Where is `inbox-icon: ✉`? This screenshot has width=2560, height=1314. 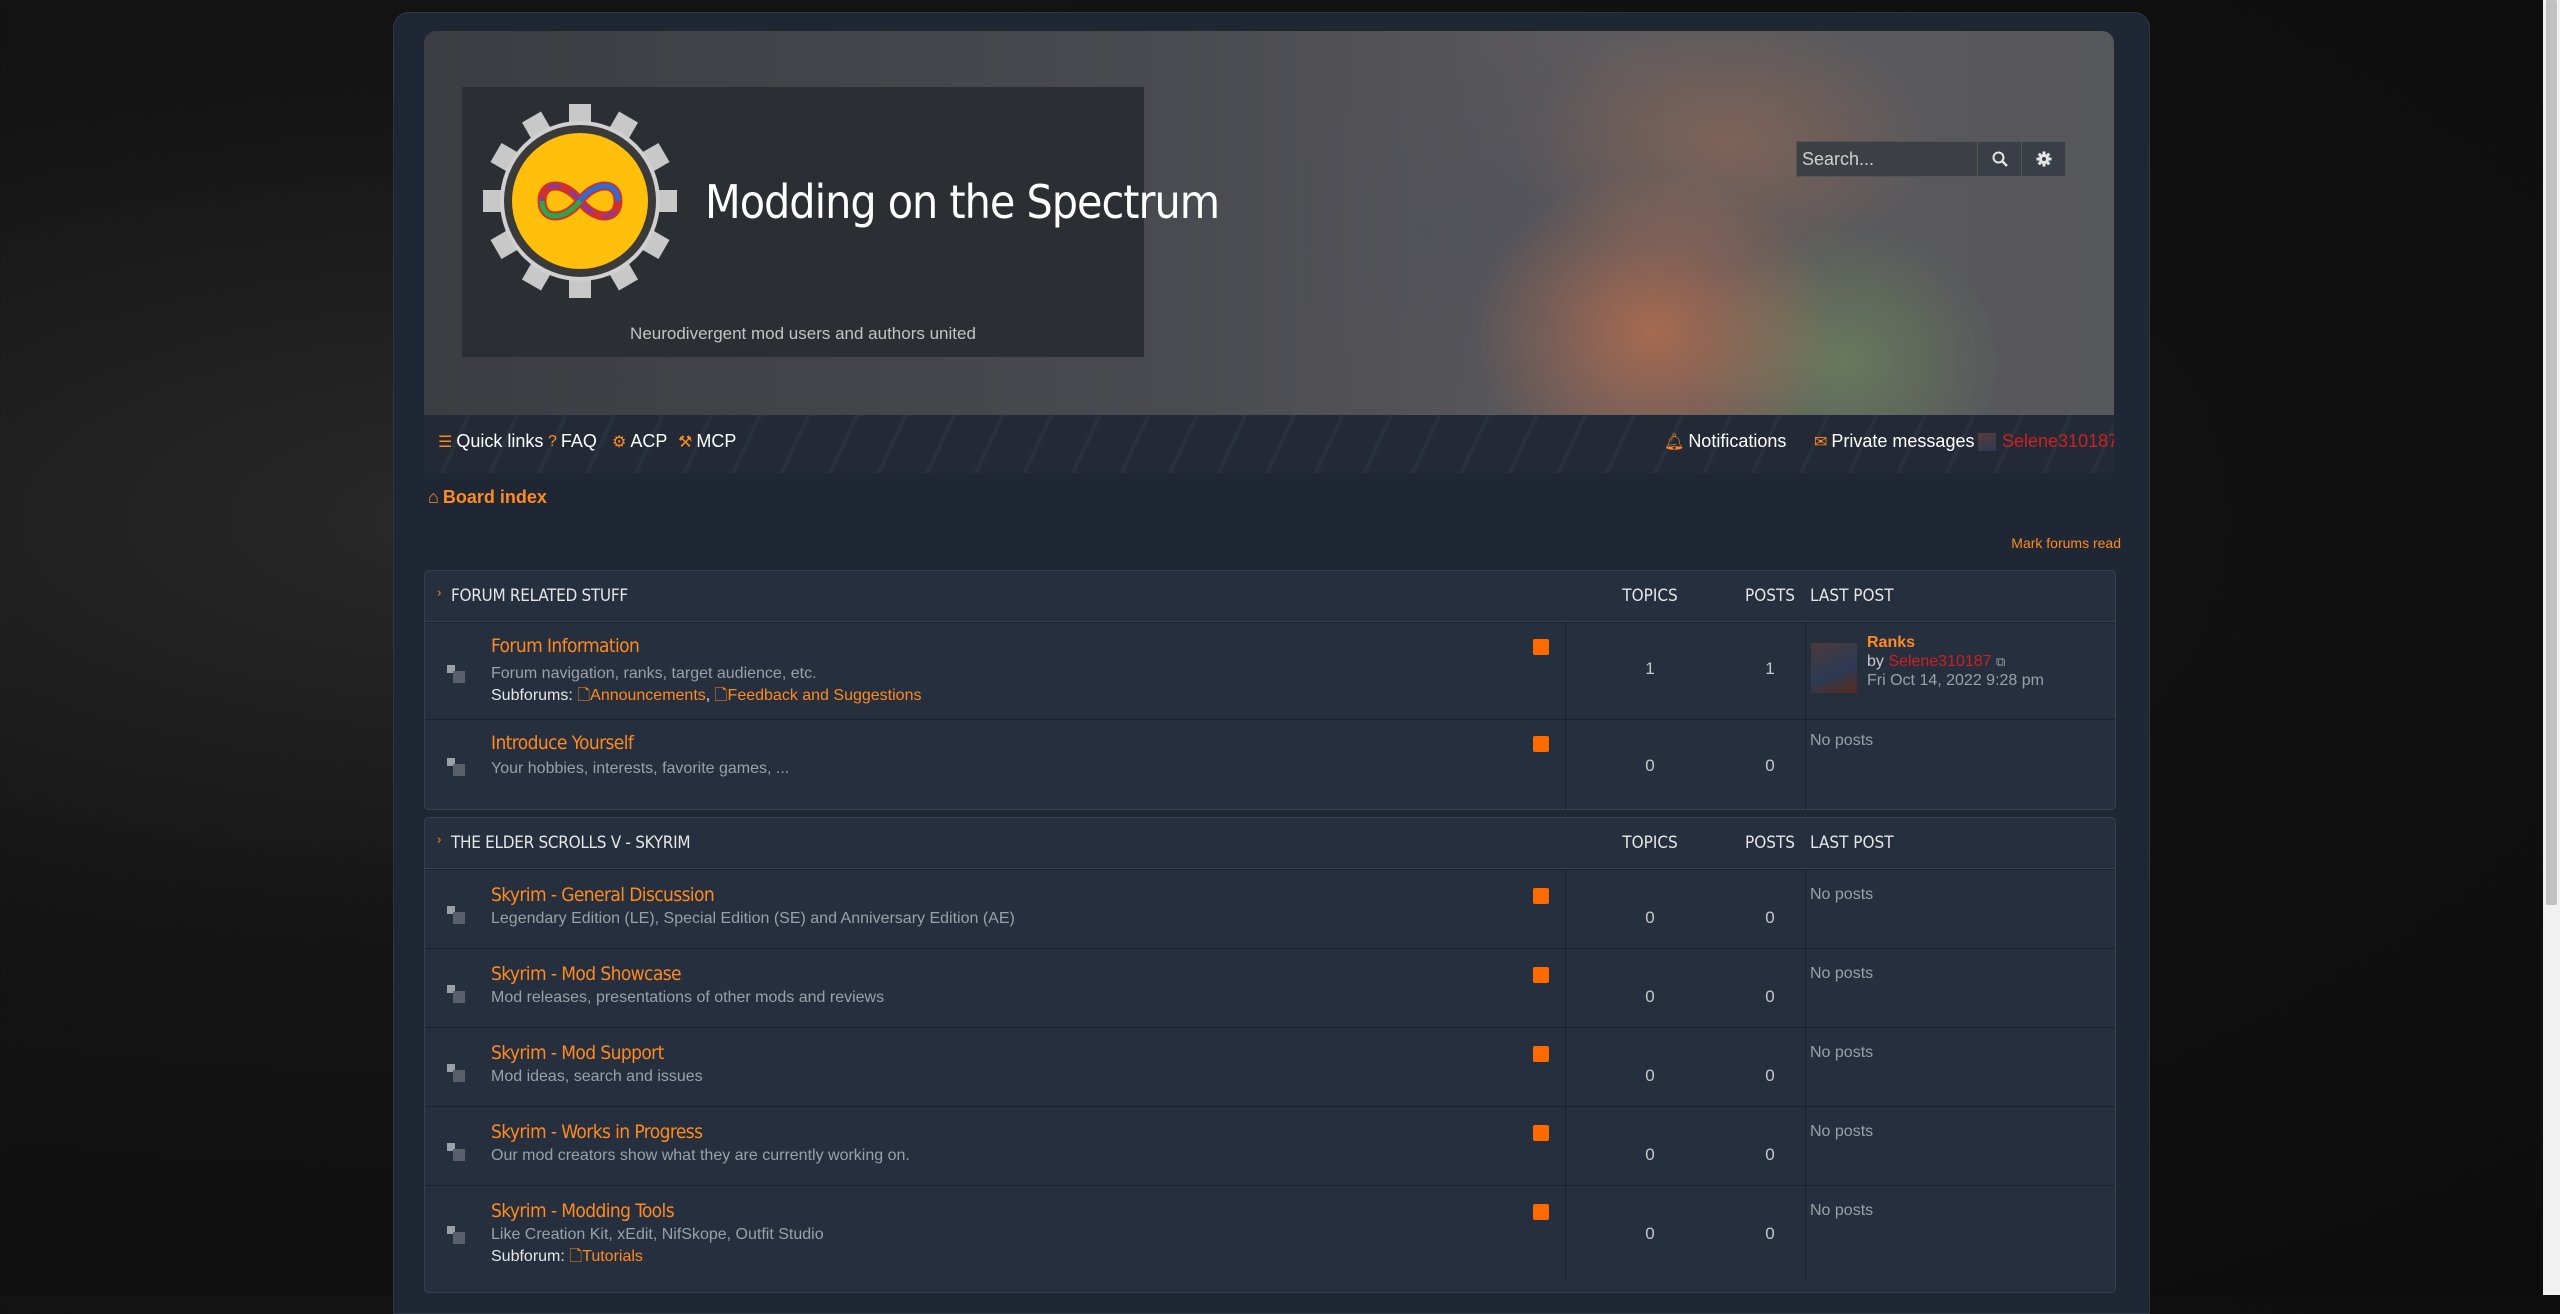
inbox-icon: ✉ is located at coordinates (1821, 442).